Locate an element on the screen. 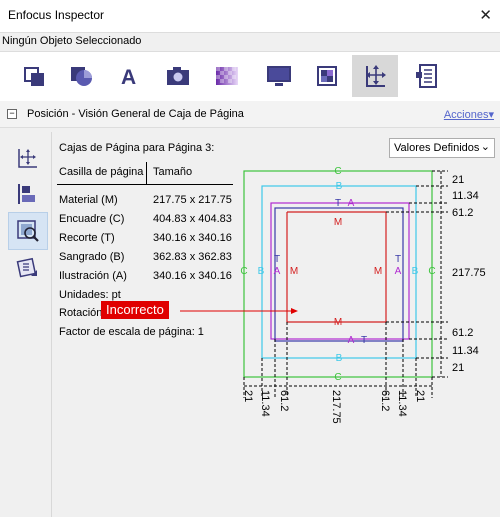 This screenshot has width=500, height=517. incorrect-badge: Incorrecto is located at coordinates (135, 310).